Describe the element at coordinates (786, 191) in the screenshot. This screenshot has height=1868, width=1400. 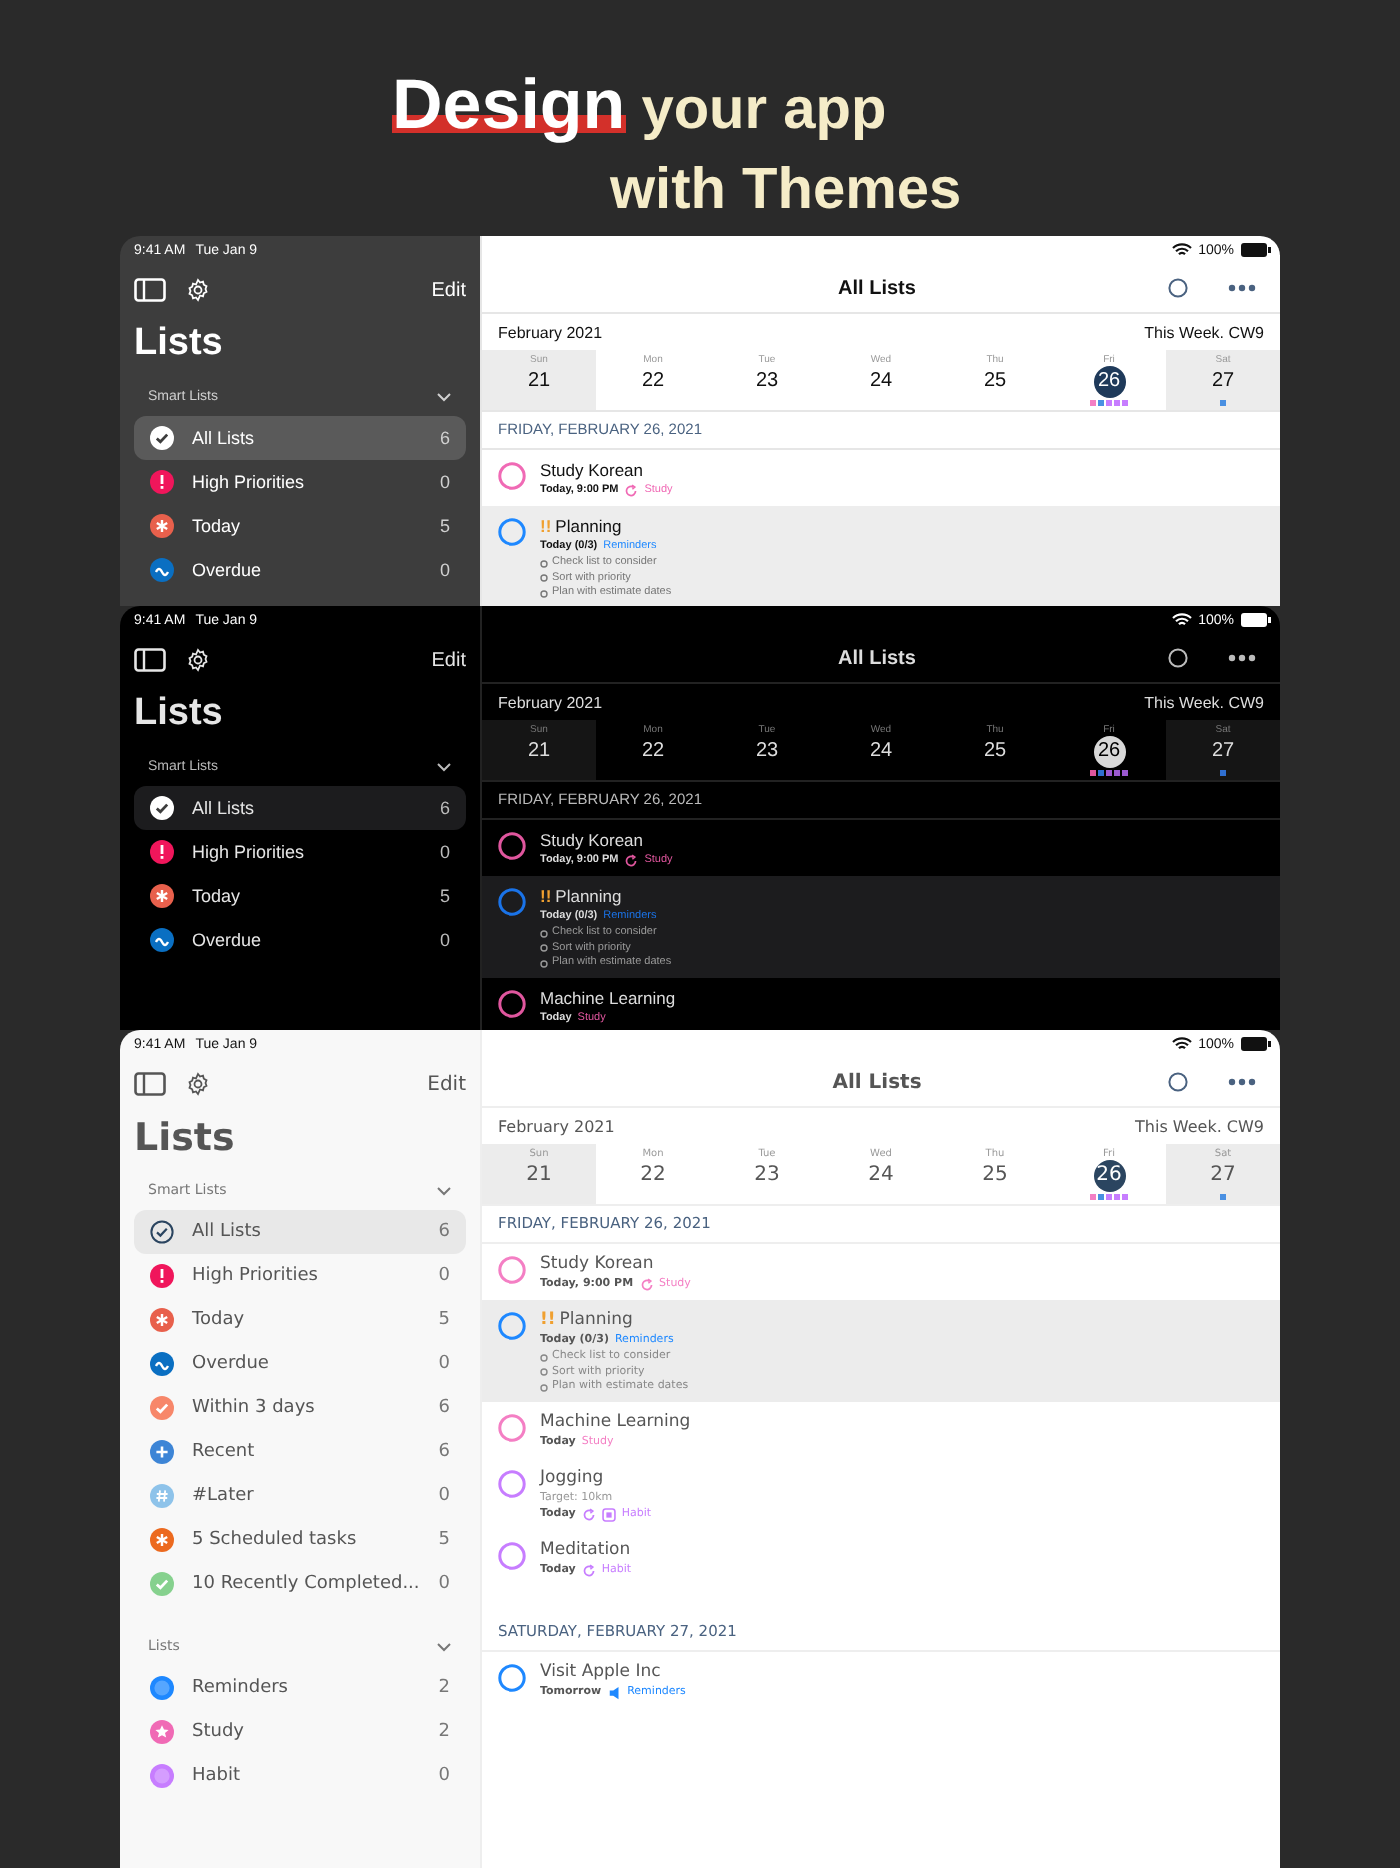
I see `headline-text: with Themes` at that location.